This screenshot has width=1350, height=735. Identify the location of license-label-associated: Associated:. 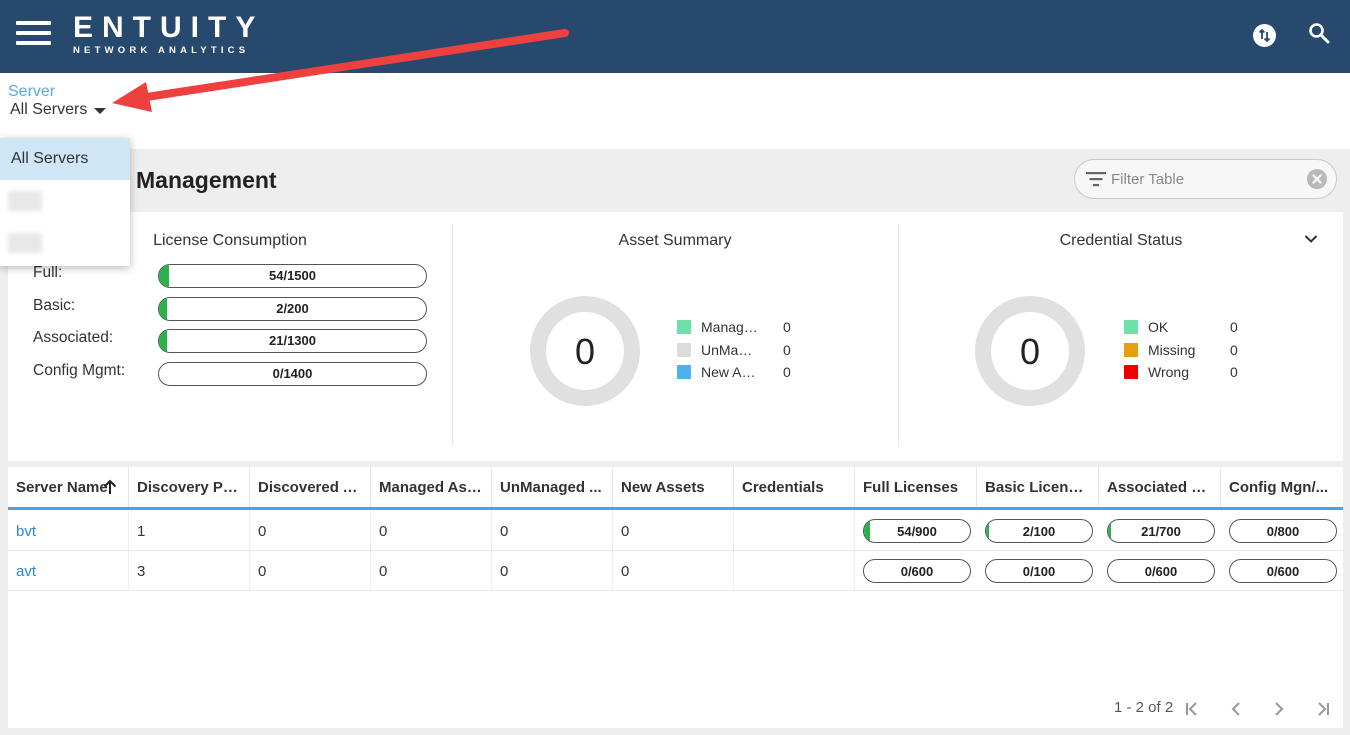
(73, 337).